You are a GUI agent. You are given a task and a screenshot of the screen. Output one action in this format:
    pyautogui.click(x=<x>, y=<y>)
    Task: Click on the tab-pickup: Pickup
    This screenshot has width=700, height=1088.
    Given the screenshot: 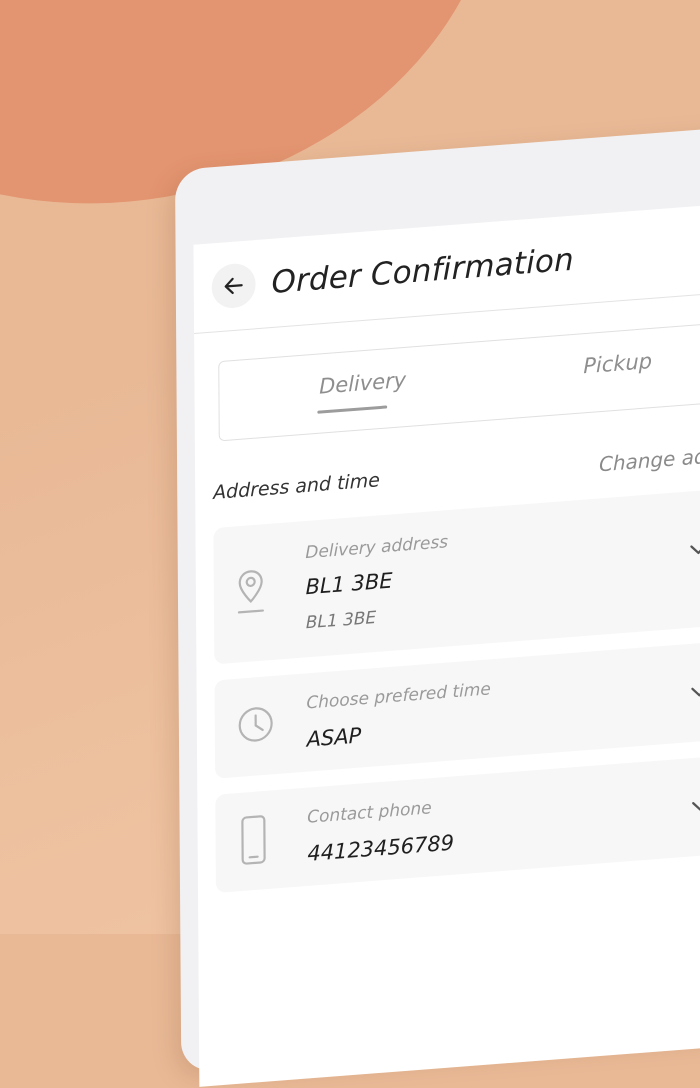 What is the action you would take?
    pyautogui.click(x=617, y=363)
    